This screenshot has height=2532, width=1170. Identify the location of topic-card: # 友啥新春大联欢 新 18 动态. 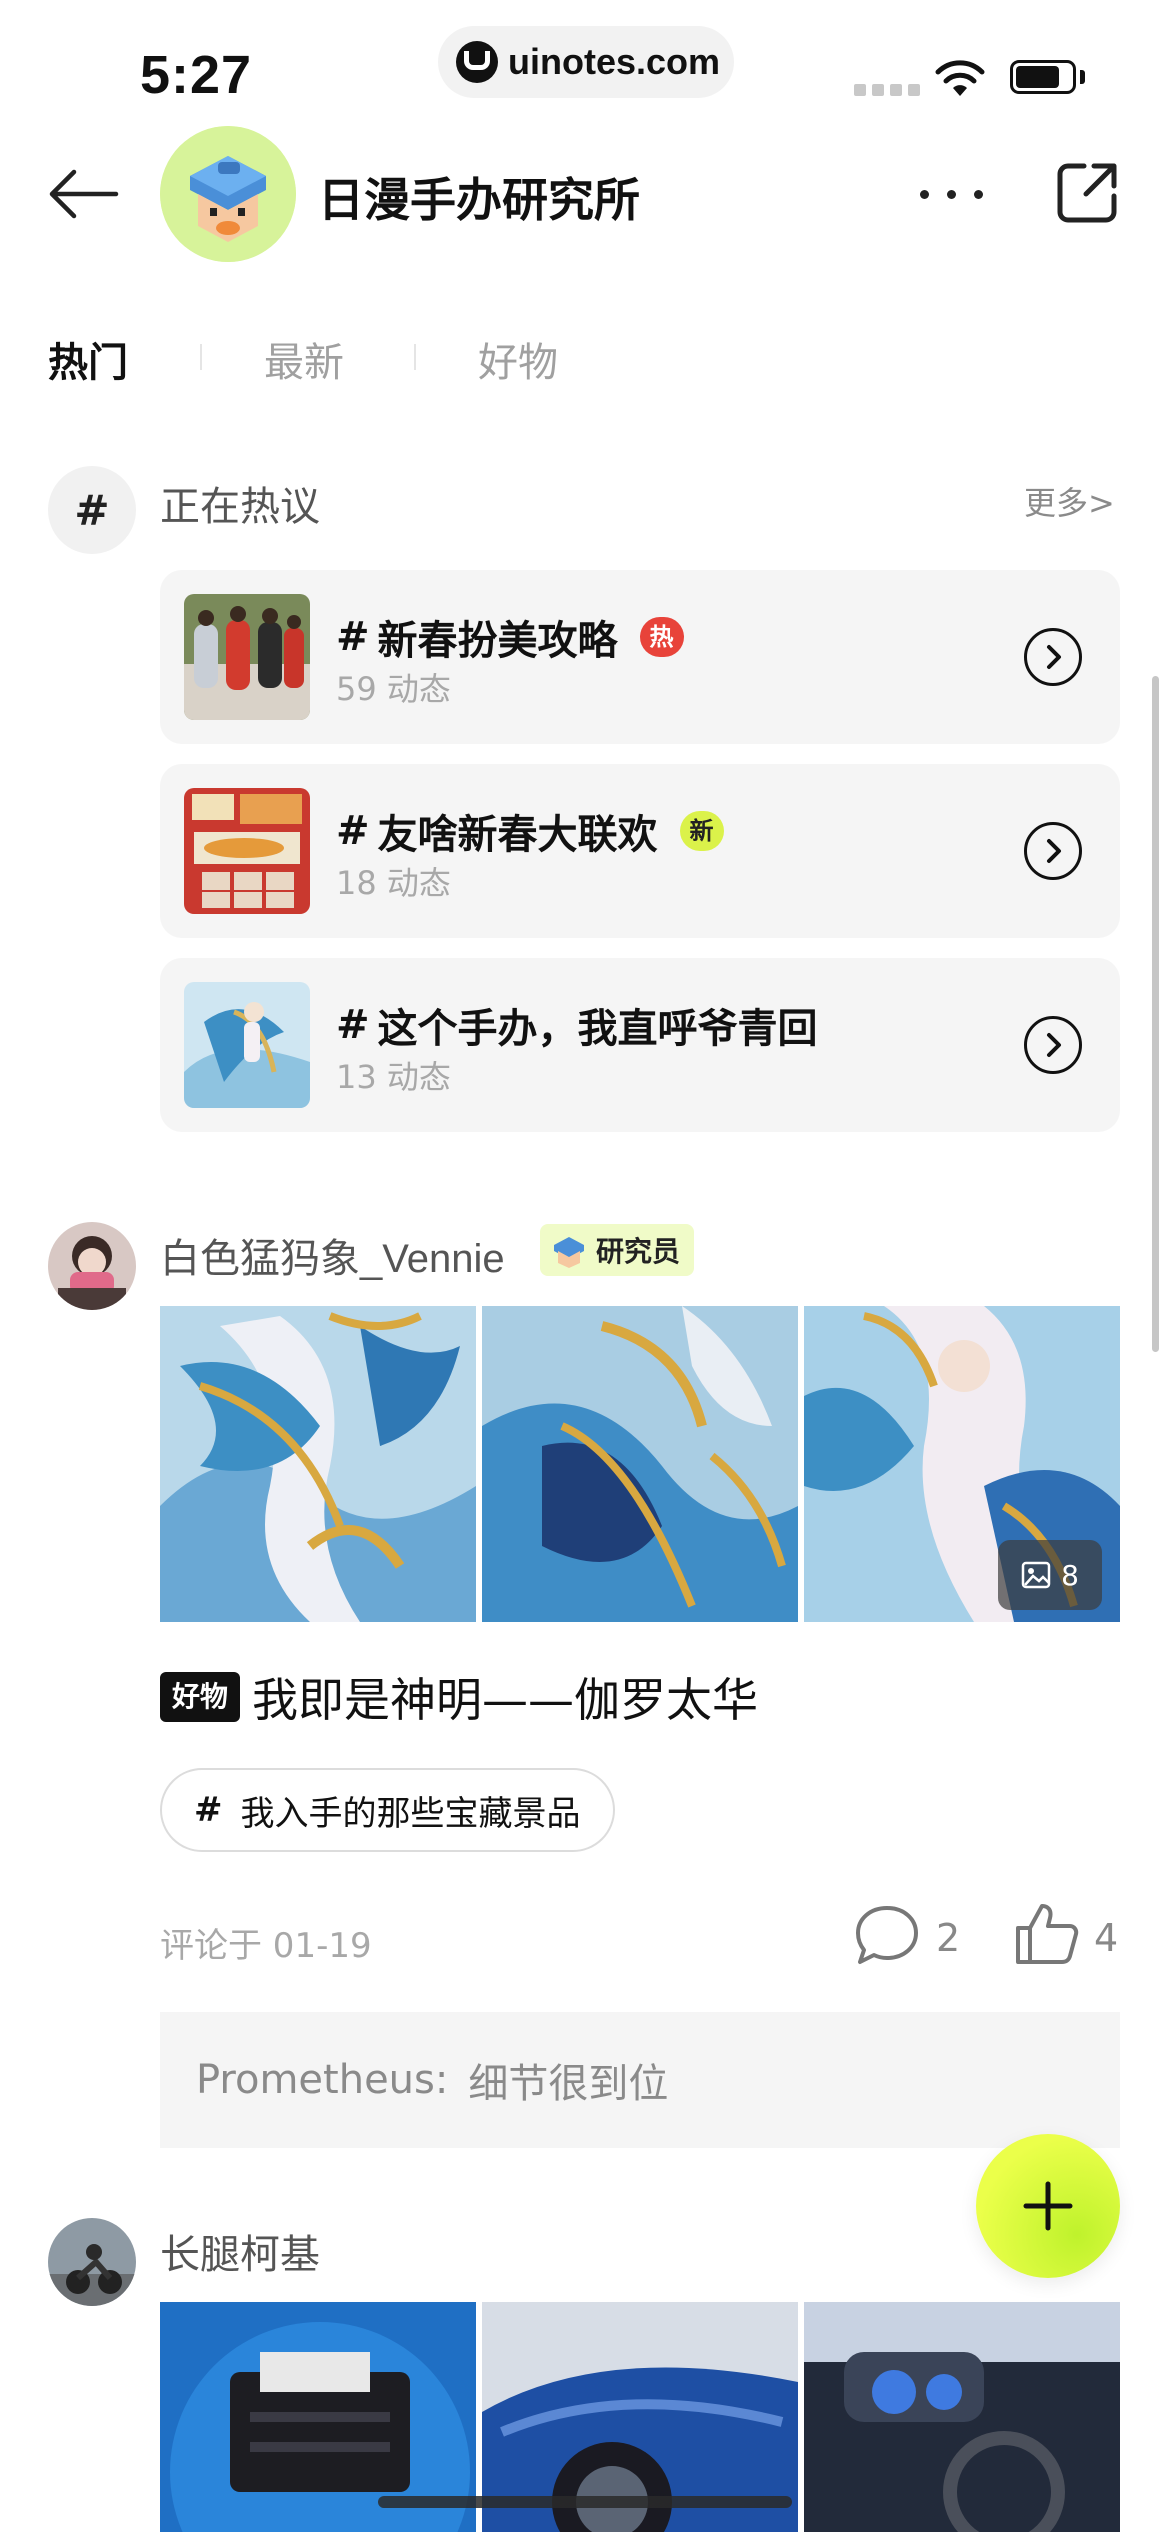
(640, 851).